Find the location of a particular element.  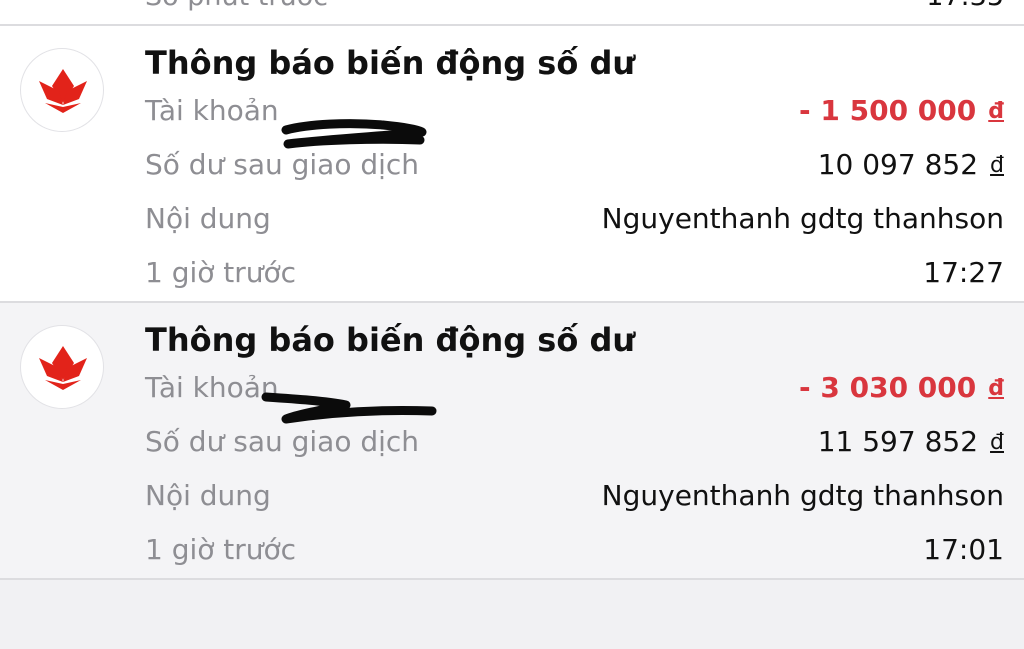

balance-value: 10 097 852 is located at coordinates (898, 164).